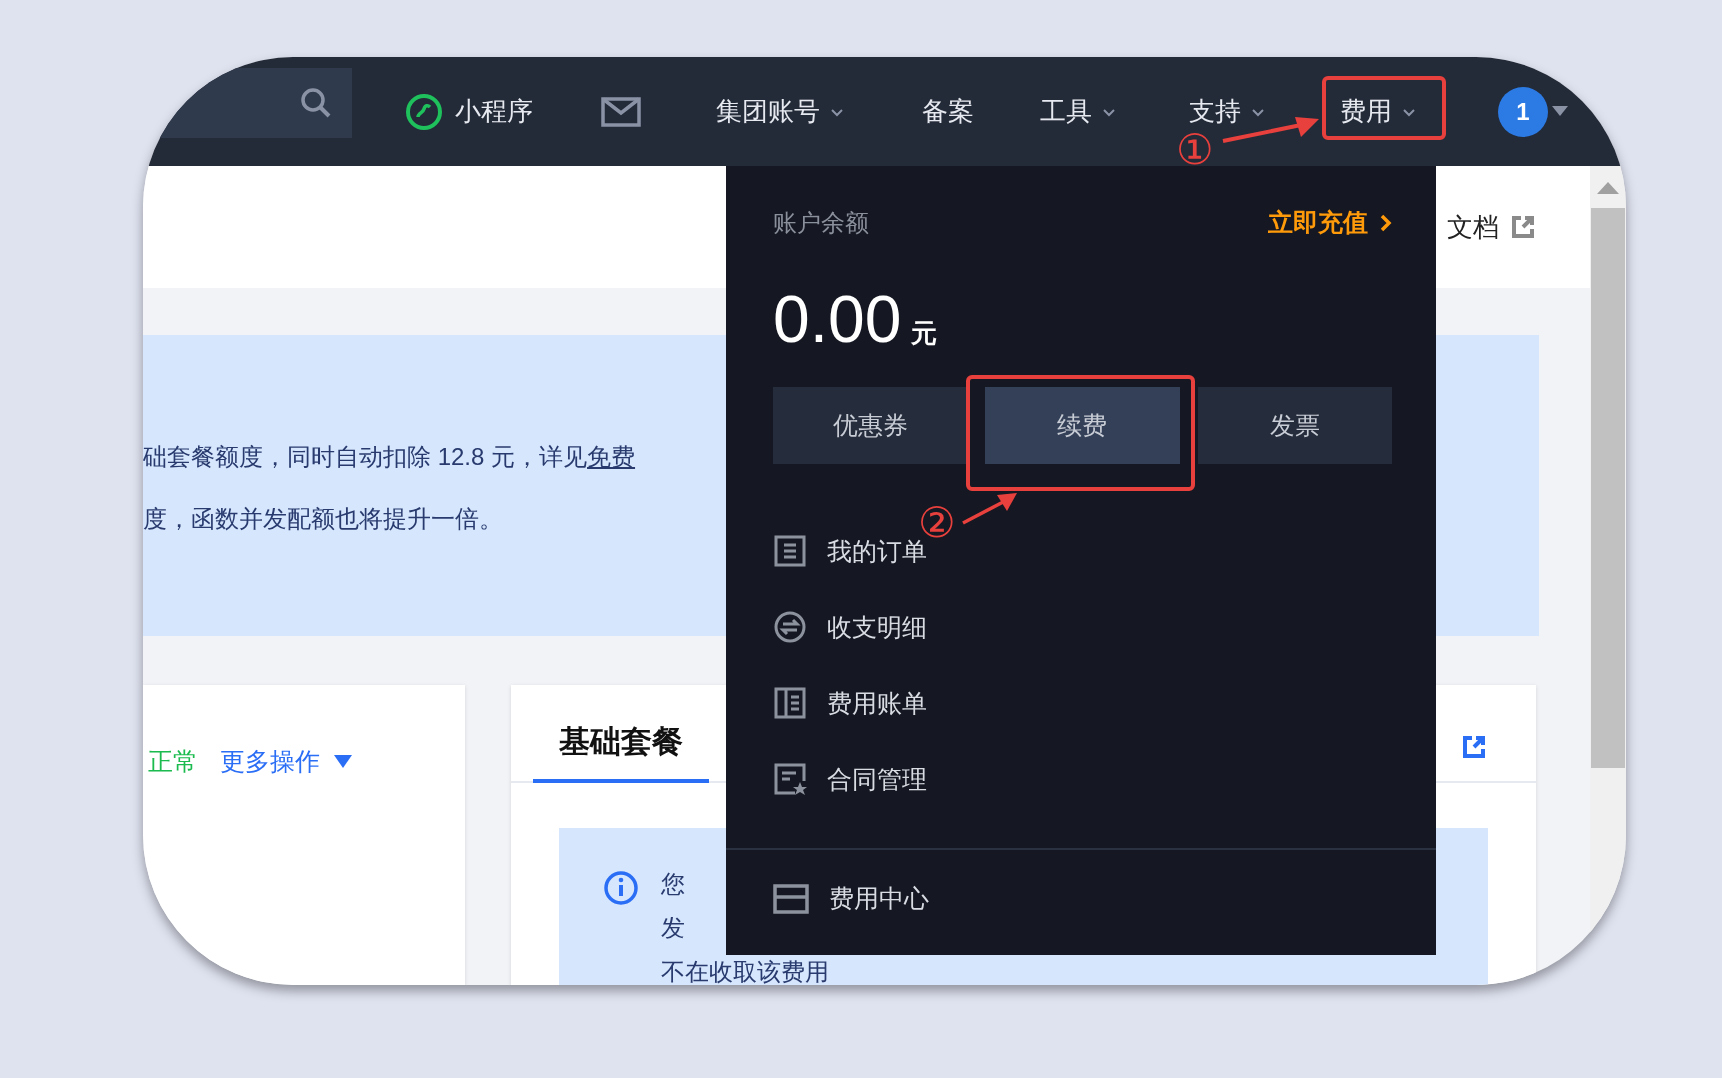 This screenshot has height=1078, width=1722. What do you see at coordinates (621, 111) in the screenshot?
I see `mail-icon` at bounding box center [621, 111].